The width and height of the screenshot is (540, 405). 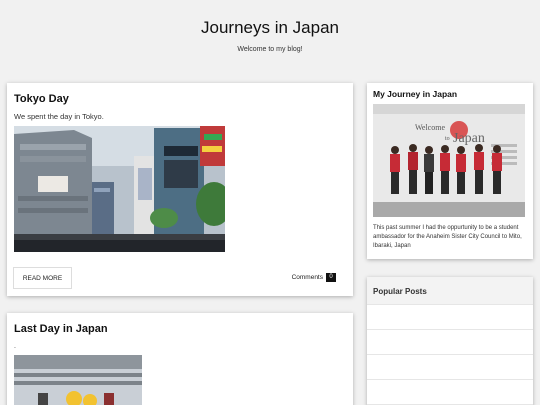 I want to click on widget-title: My Journey in Japan, so click(x=415, y=94).